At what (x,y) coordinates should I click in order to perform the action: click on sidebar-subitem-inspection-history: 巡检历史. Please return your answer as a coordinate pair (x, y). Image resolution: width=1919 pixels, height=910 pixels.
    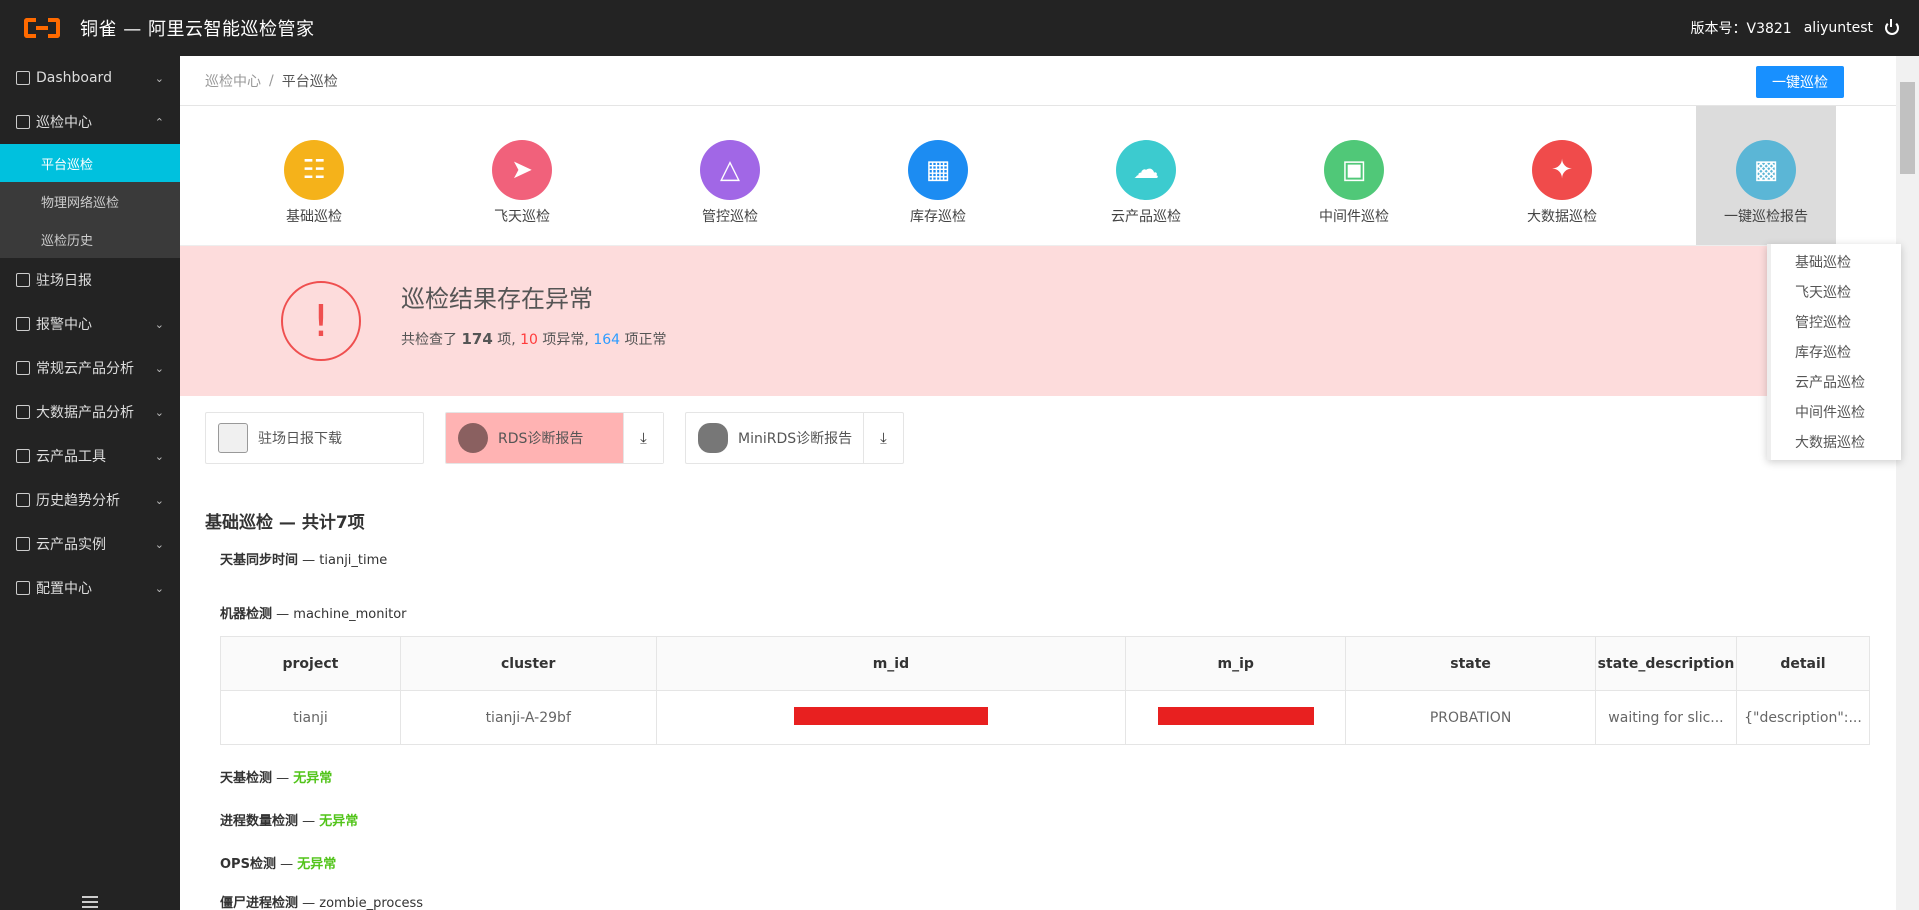
    Looking at the image, I should click on (90, 239).